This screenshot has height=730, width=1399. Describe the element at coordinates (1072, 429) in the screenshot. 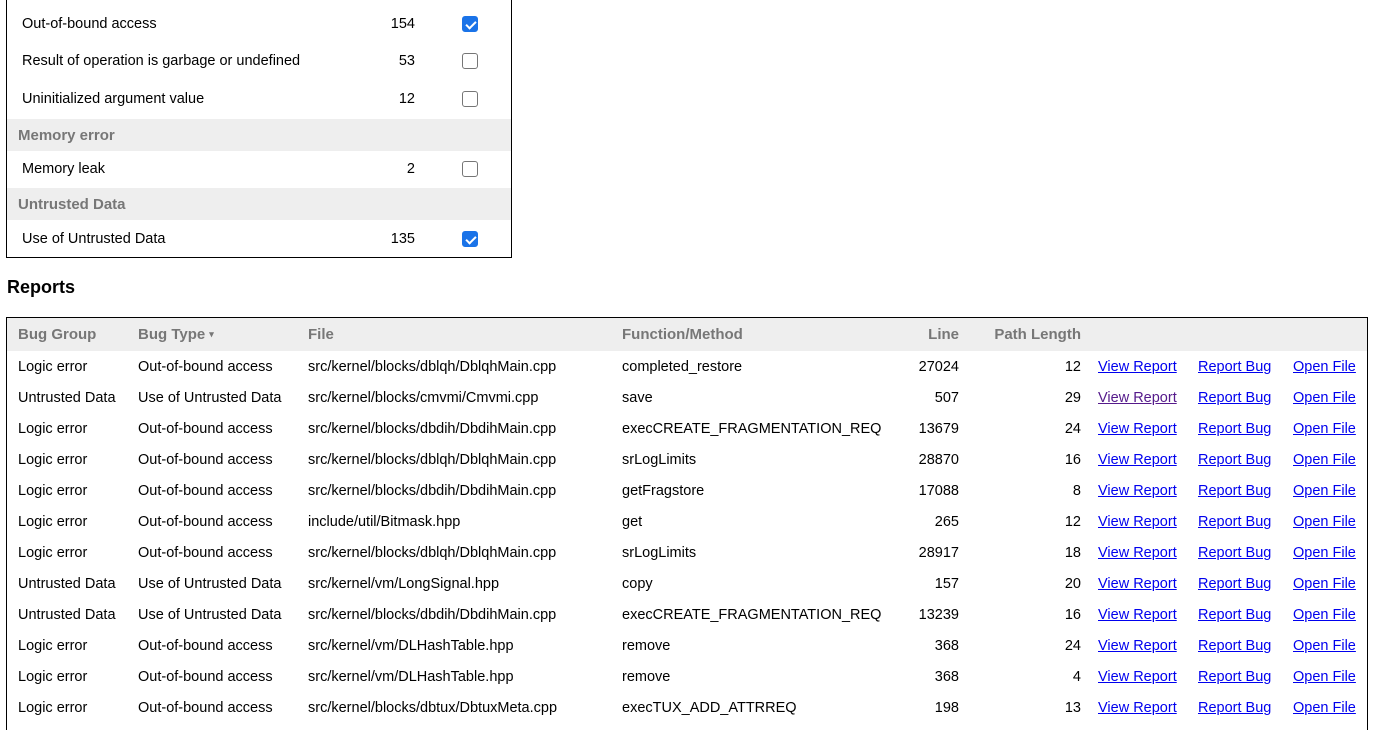

I see `cell-path-length: 24` at that location.